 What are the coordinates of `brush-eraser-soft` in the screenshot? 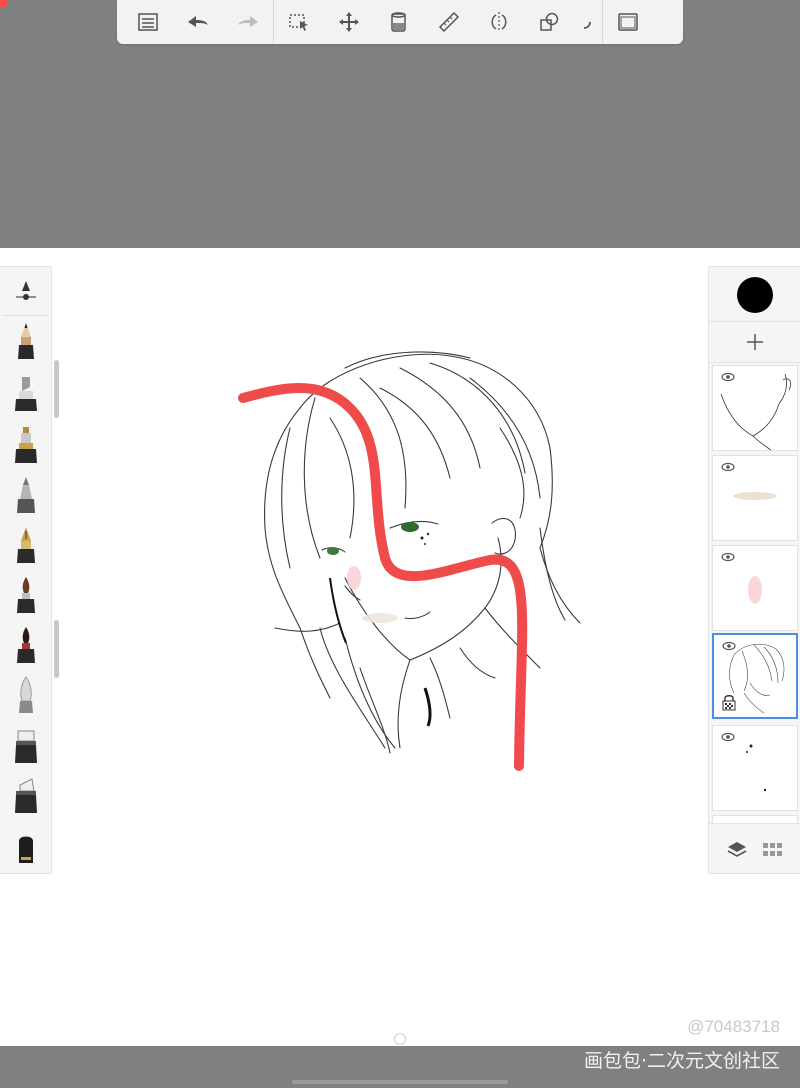 It's located at (26, 795).